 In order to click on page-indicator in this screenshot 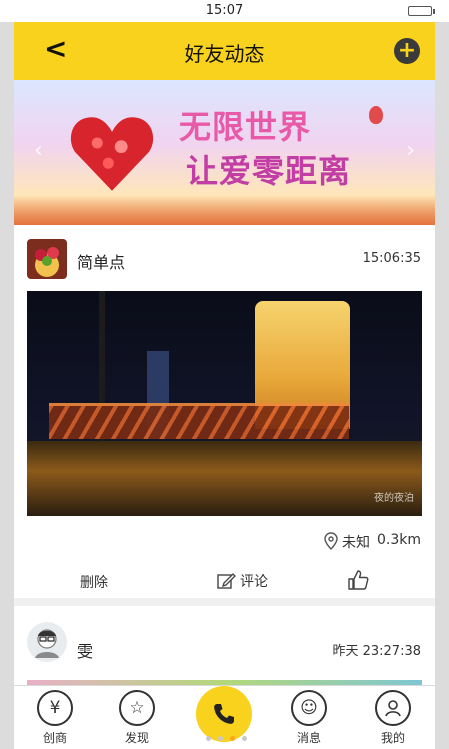, I will do `click(226, 740)`.